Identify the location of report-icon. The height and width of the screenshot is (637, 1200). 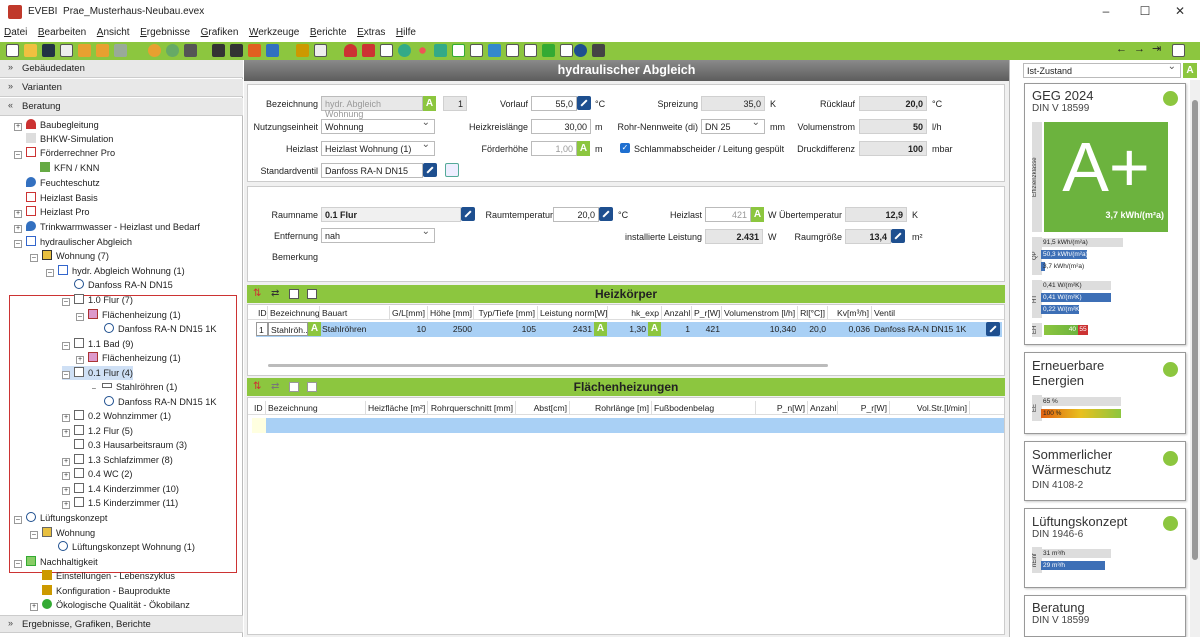
(512, 50).